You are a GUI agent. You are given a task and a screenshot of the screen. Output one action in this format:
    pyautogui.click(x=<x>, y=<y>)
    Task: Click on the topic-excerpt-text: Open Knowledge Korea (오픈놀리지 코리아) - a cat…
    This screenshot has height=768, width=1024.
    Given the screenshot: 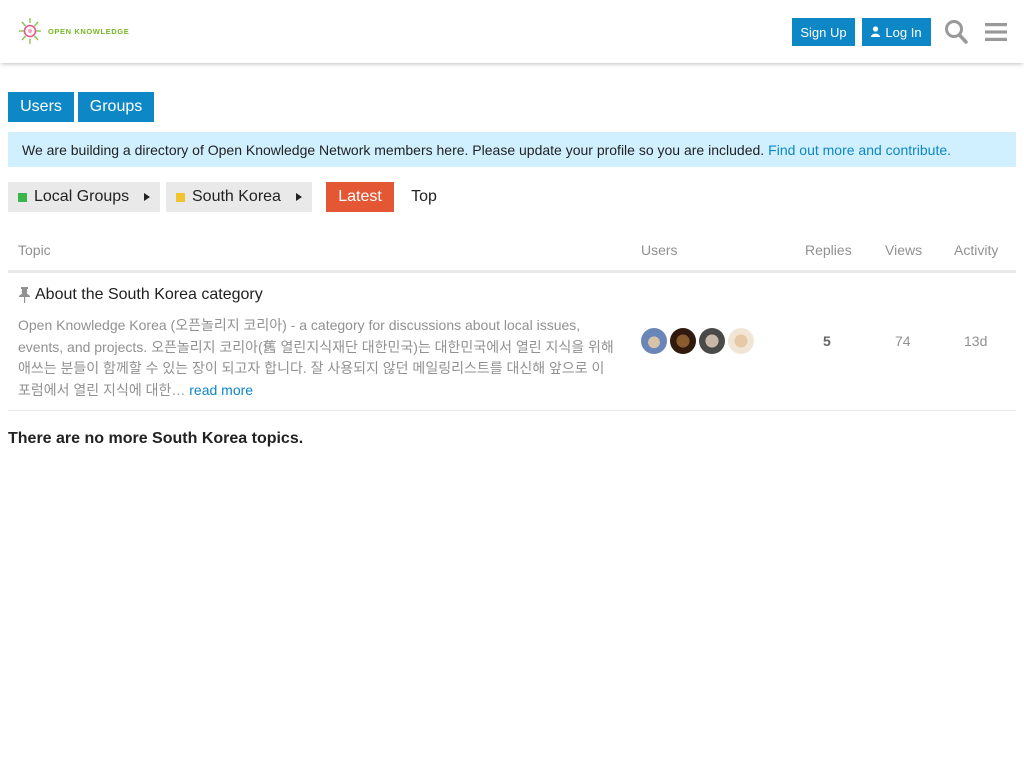 What is the action you would take?
    pyautogui.click(x=316, y=357)
    